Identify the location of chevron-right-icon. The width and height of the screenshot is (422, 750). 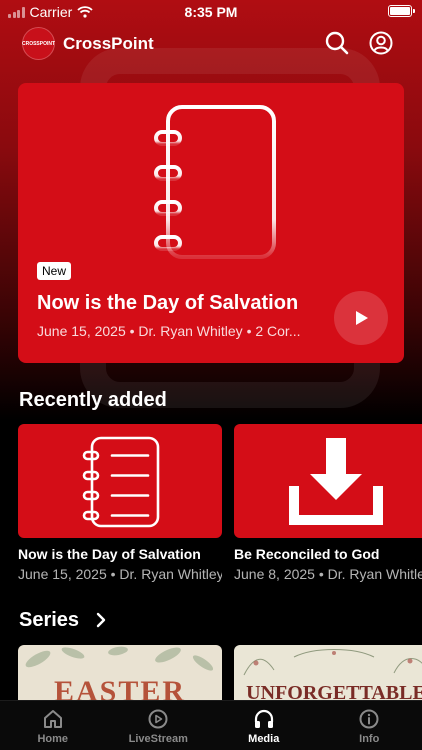
(101, 620).